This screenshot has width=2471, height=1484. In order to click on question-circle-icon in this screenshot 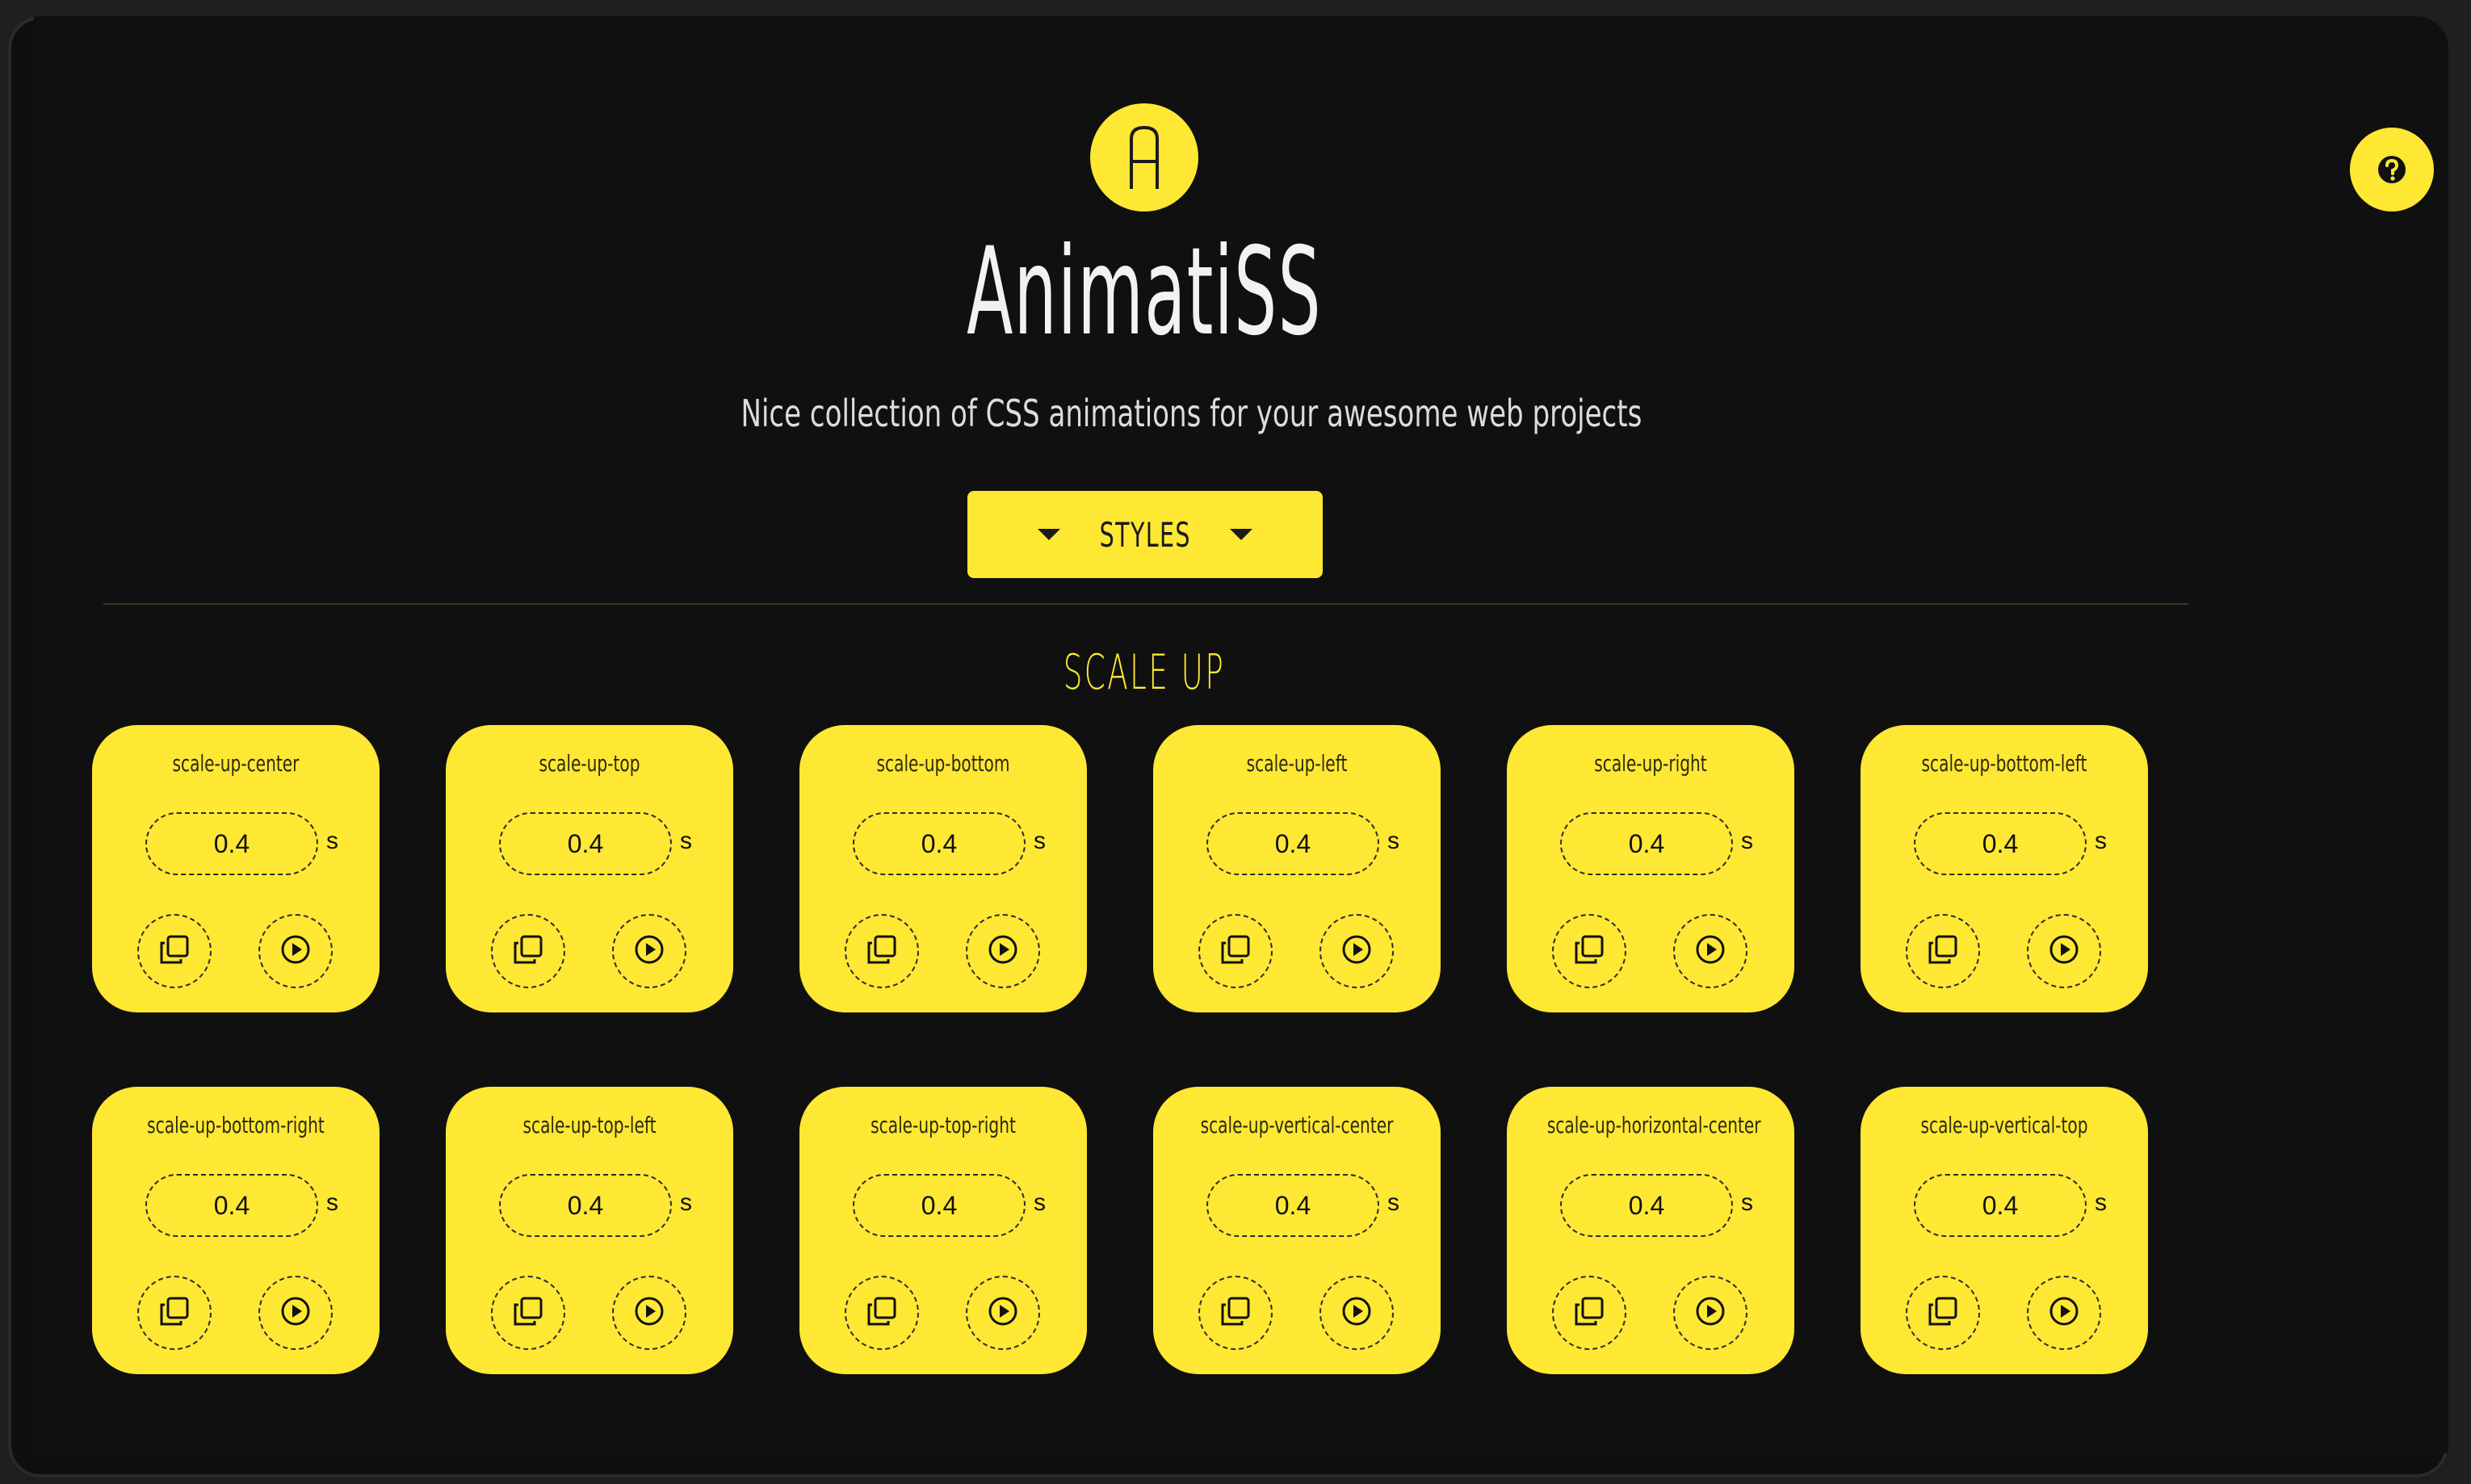, I will do `click(2392, 169)`.